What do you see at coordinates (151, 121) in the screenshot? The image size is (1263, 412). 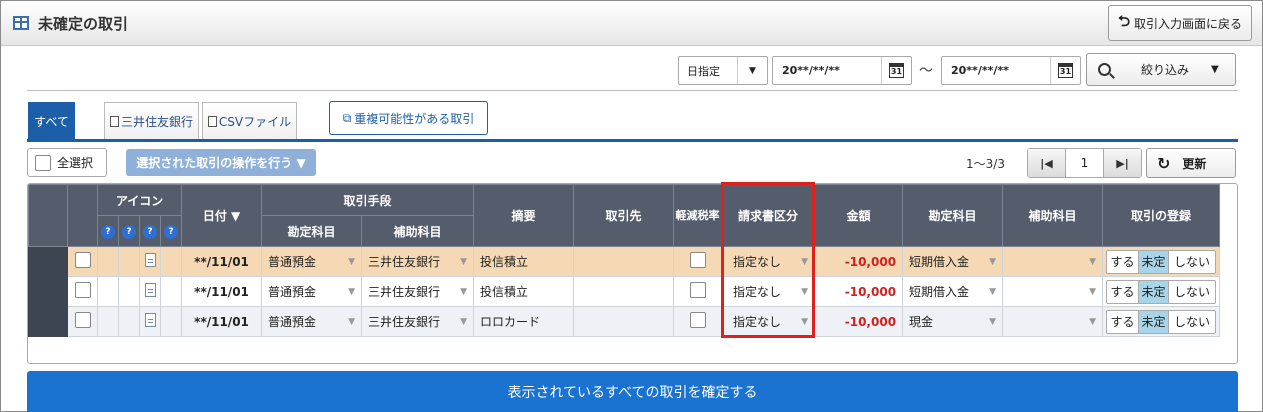 I see `tab-bank: 三井住友銀行` at bounding box center [151, 121].